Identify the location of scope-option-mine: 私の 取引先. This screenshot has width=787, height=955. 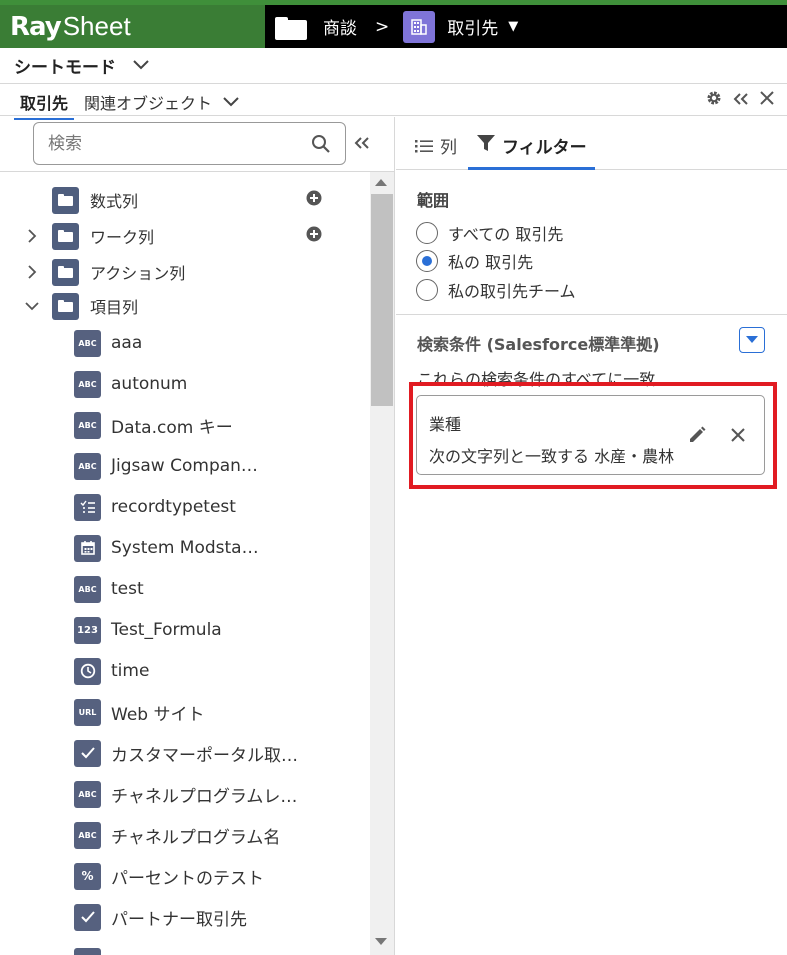
(474, 261).